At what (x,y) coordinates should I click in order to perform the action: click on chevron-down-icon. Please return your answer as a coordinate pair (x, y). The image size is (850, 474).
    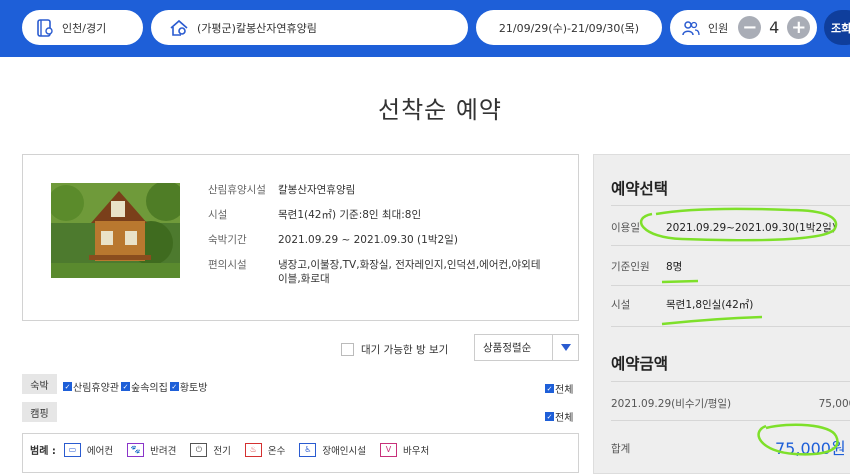
    Looking at the image, I should click on (565, 347).